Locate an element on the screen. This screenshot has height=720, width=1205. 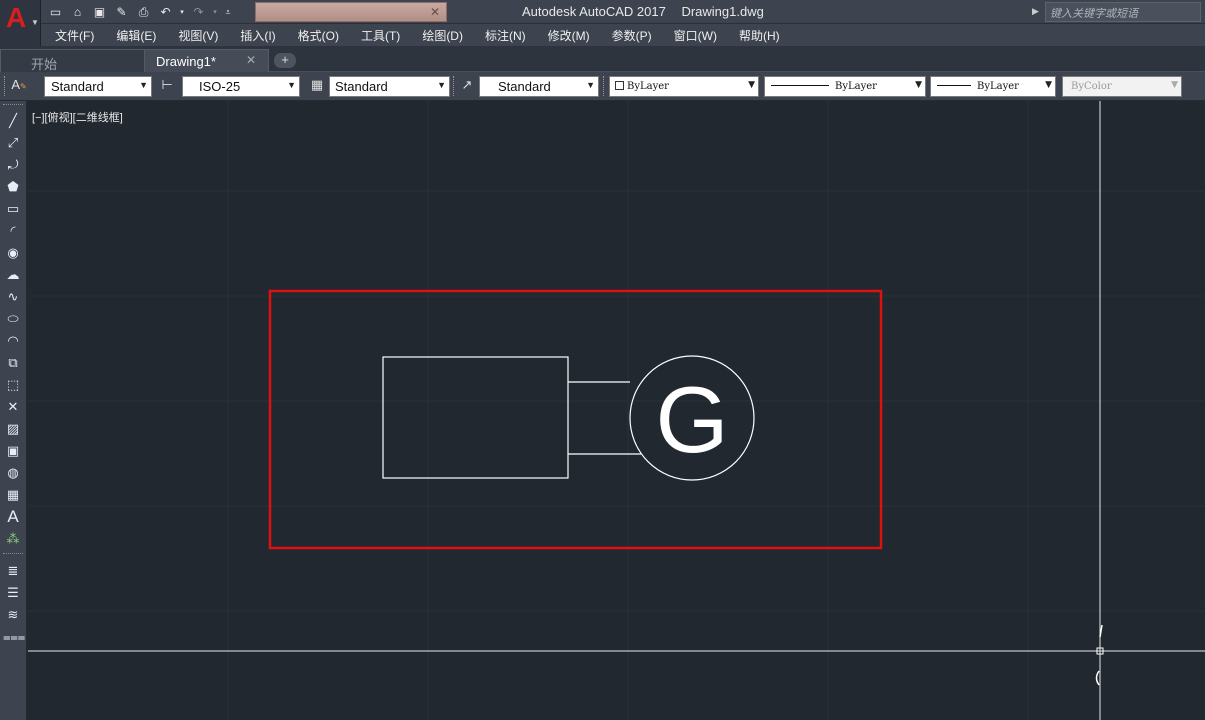
text-style-dropdown: Standard ▼ is located at coordinates (98, 86).